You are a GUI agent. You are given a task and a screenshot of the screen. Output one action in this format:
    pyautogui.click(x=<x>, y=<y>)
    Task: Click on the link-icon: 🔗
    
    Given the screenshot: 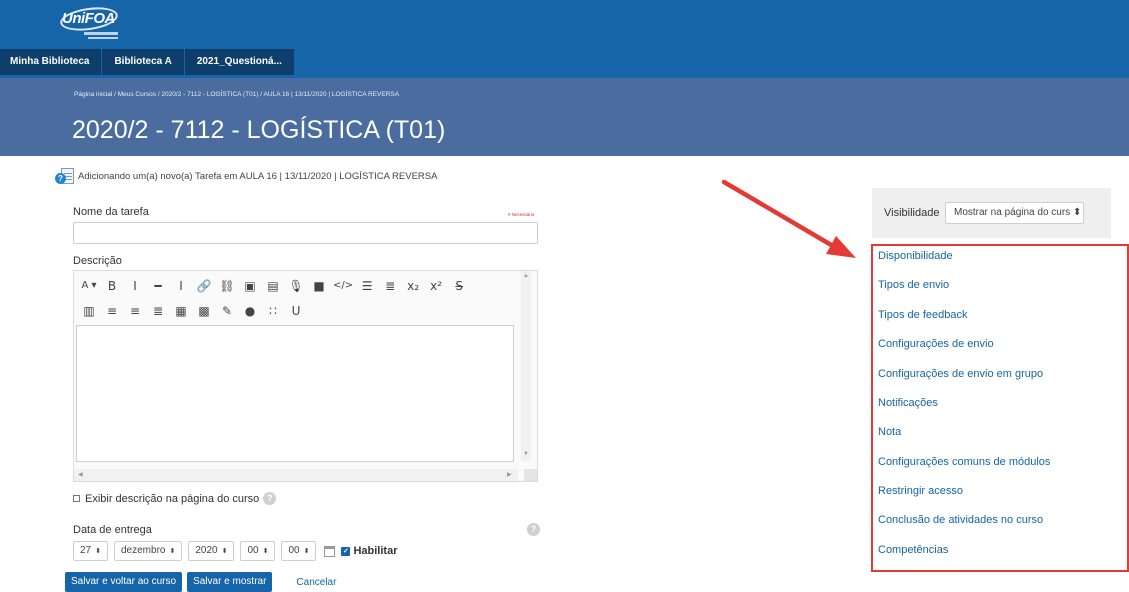 What is the action you would take?
    pyautogui.click(x=204, y=286)
    